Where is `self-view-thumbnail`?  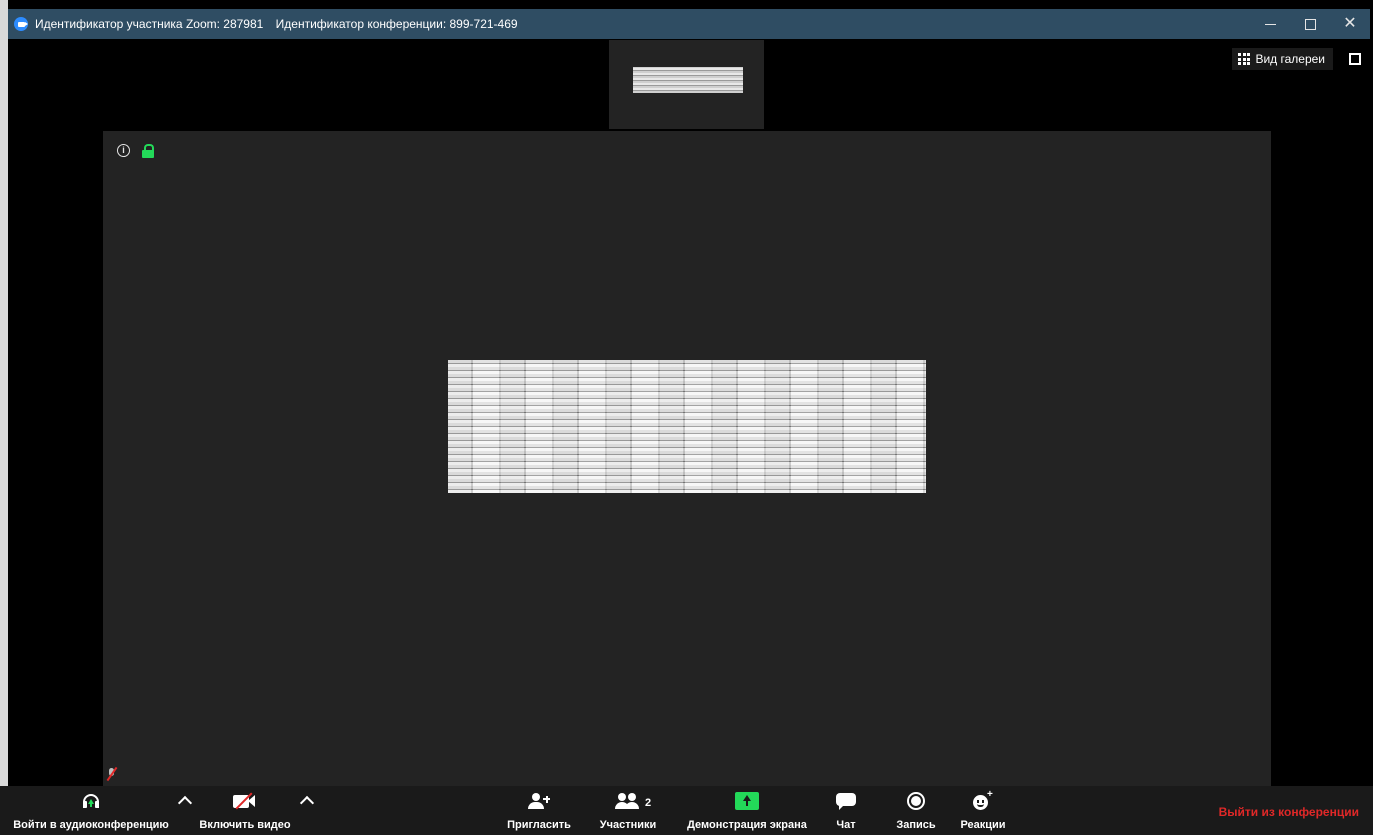
self-view-thumbnail is located at coordinates (686, 84).